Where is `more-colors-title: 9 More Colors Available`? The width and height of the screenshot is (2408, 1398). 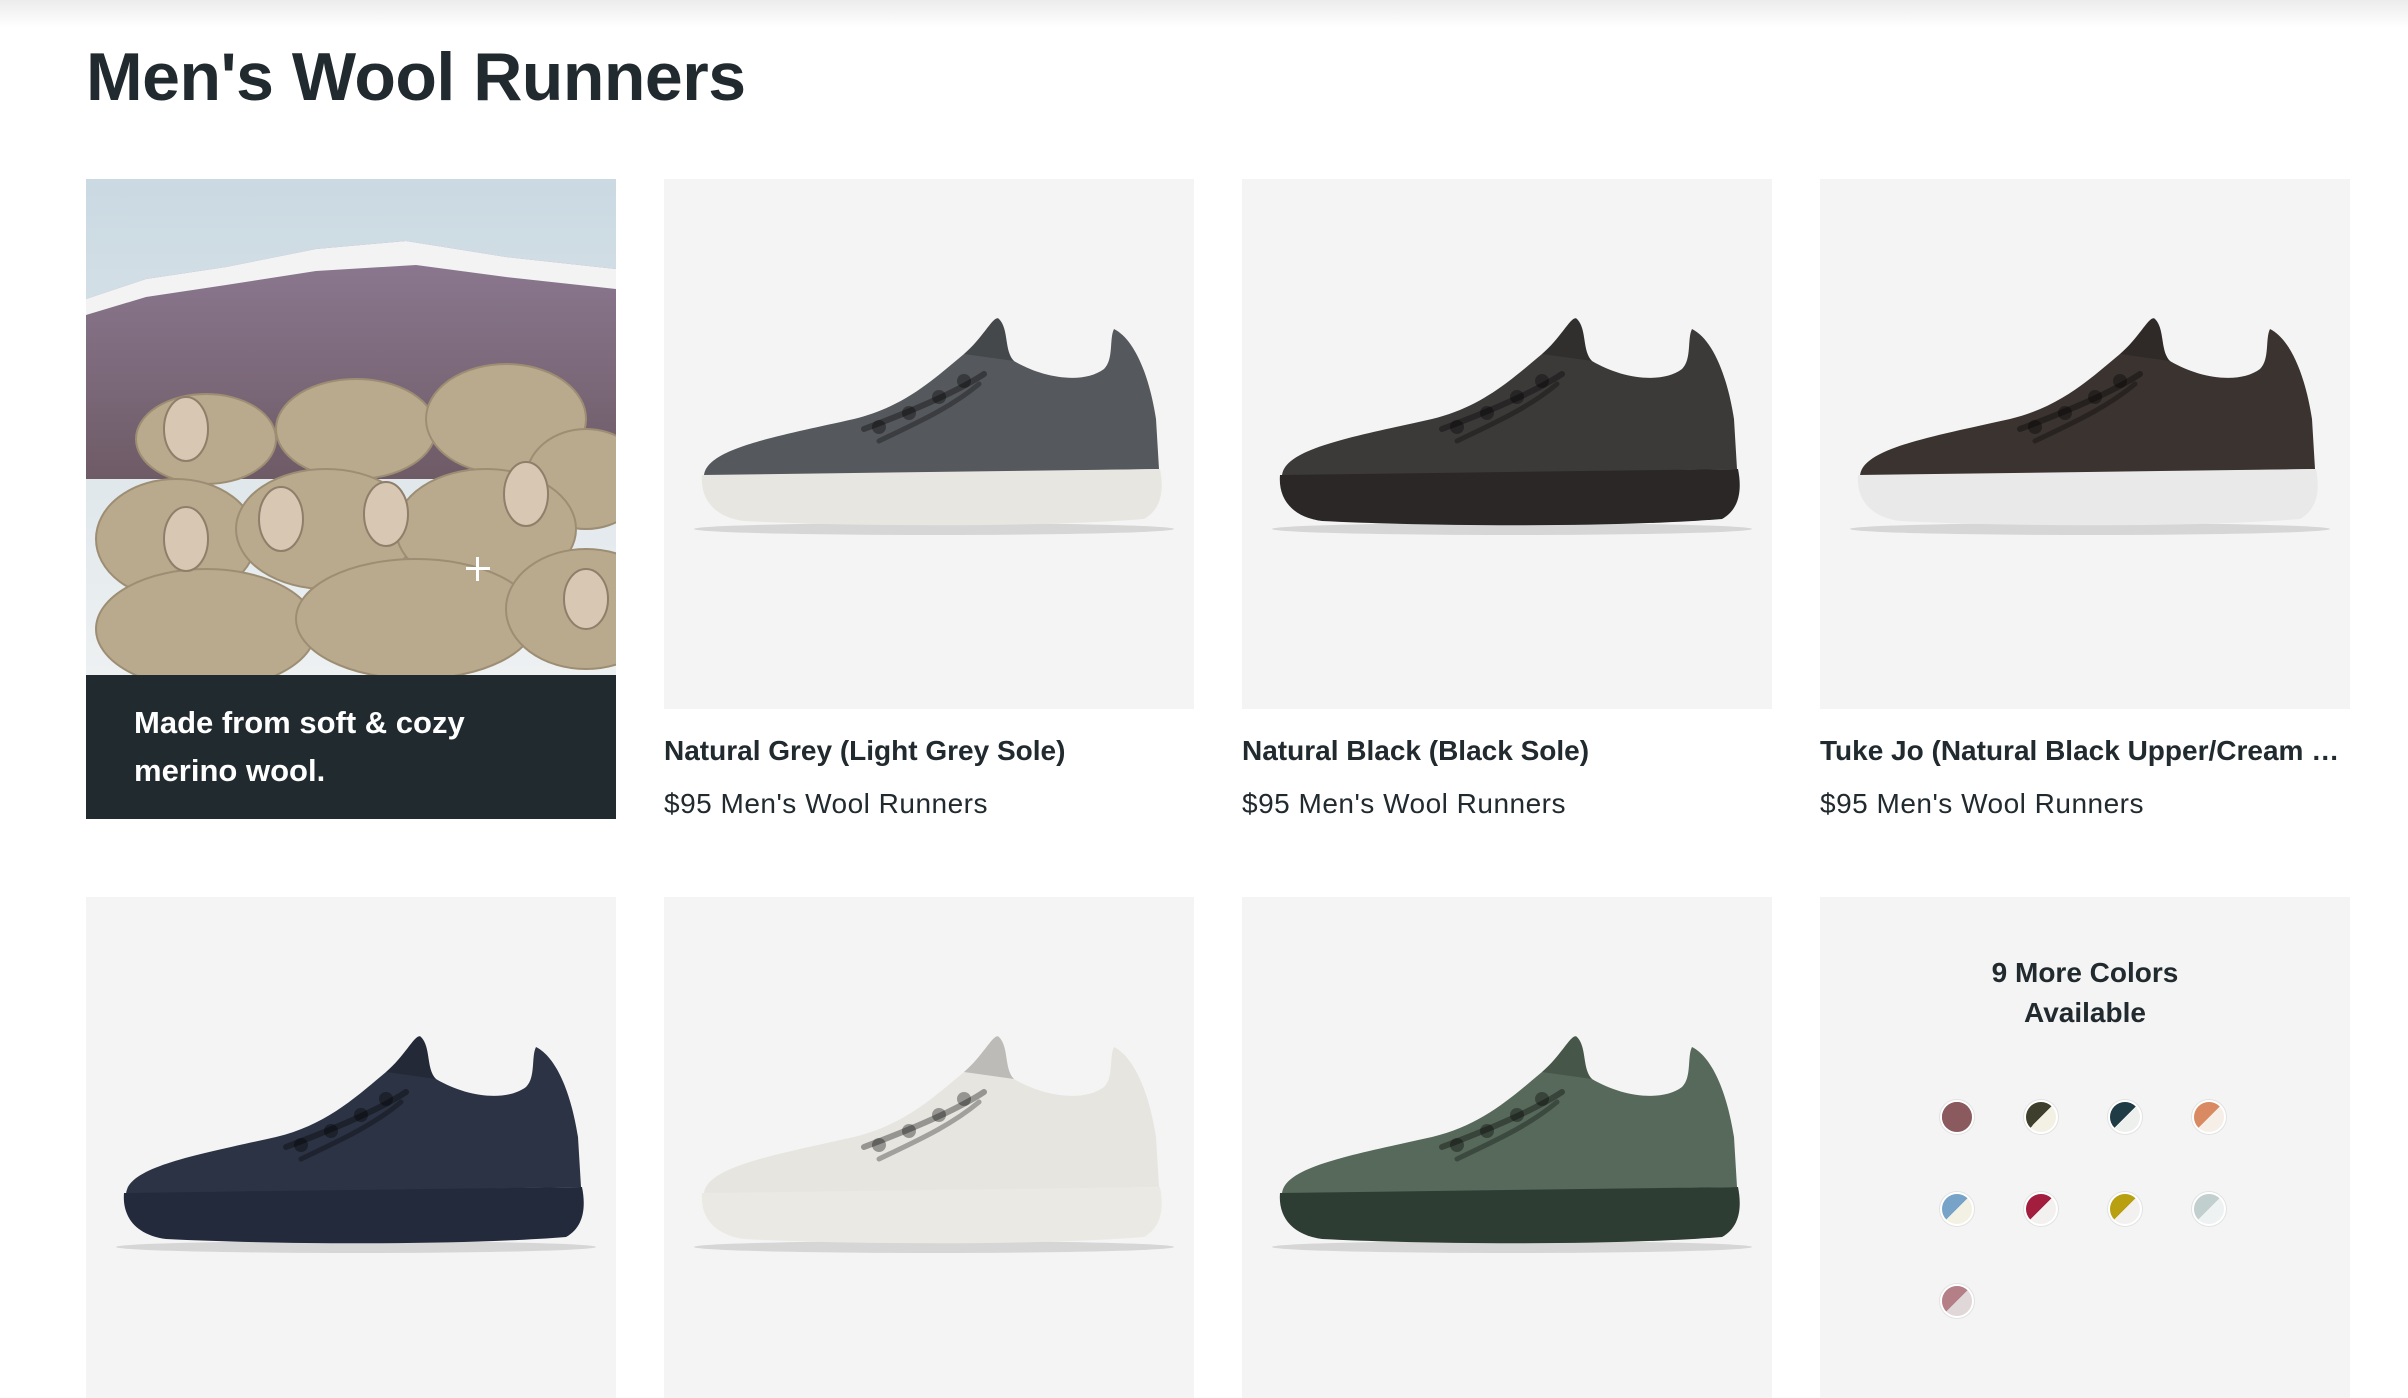
more-colors-title: 9 More Colors Available is located at coordinates (2085, 993).